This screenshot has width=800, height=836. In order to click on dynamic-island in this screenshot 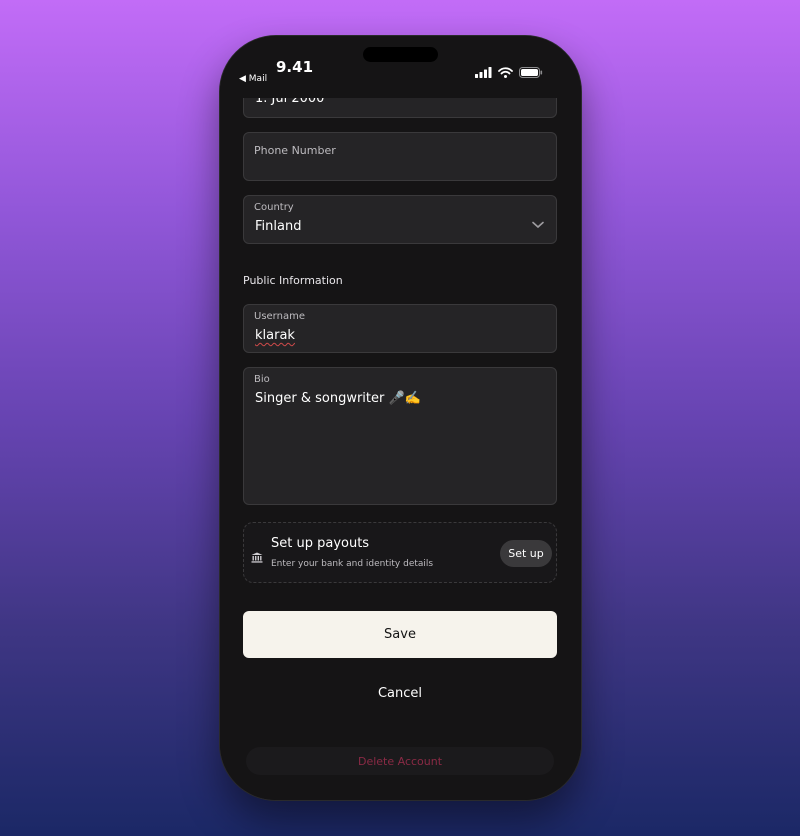, I will do `click(400, 54)`.